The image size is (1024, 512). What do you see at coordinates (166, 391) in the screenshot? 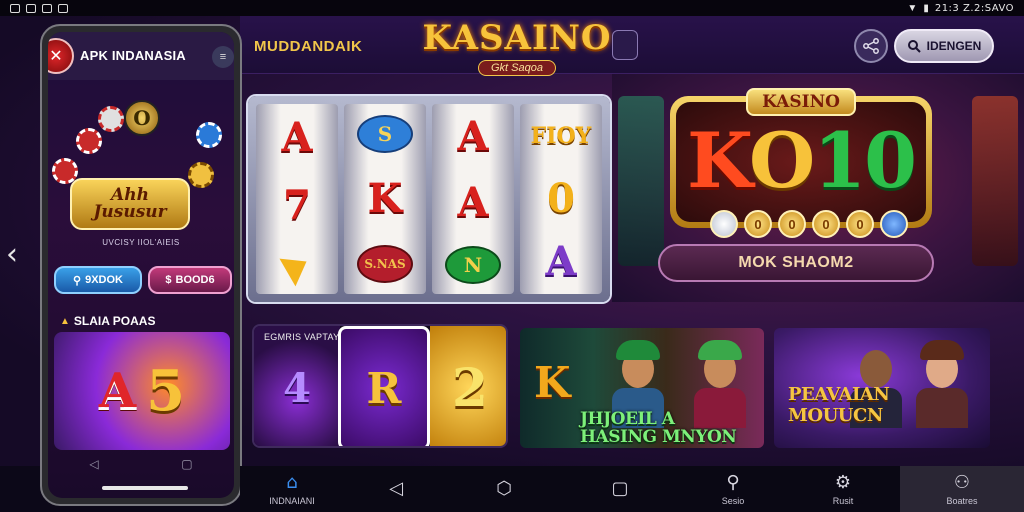
I see `game-number: 5` at bounding box center [166, 391].